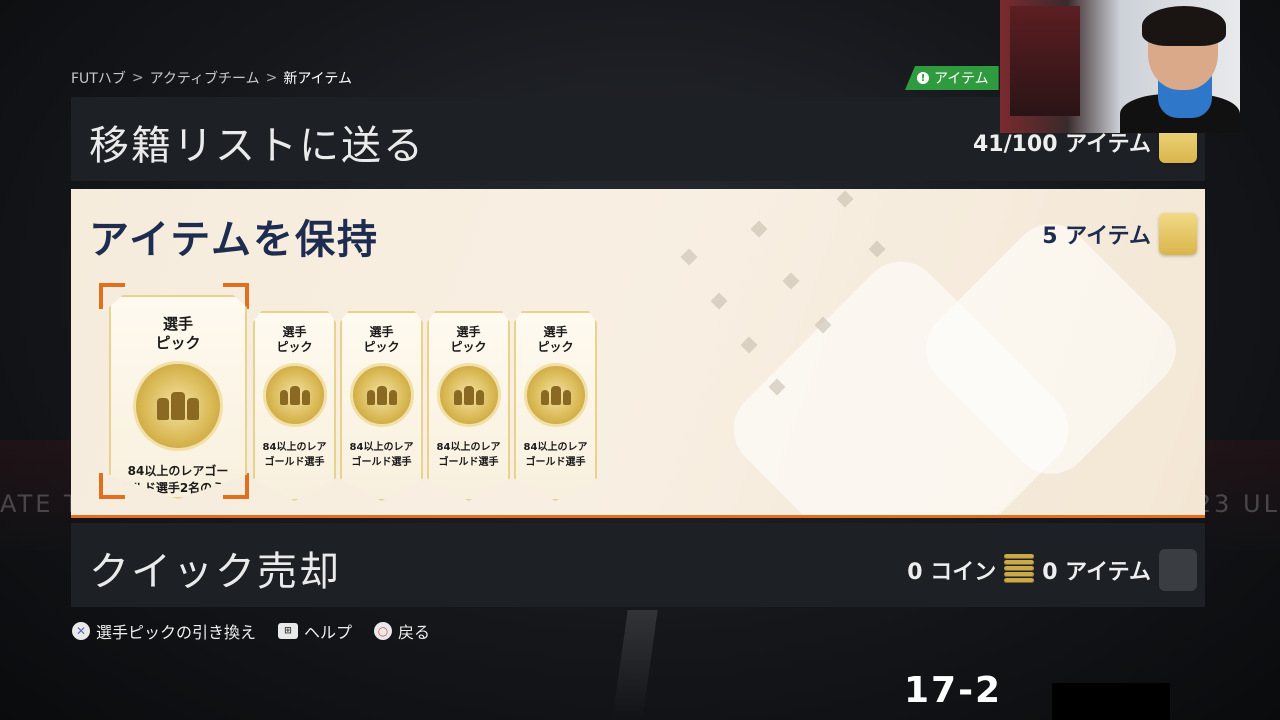 This screenshot has width=1280, height=720. I want to click on player-pick-card: 選手 ピック 84以上のレアゴー ルド選手2名のう, so click(178, 397).